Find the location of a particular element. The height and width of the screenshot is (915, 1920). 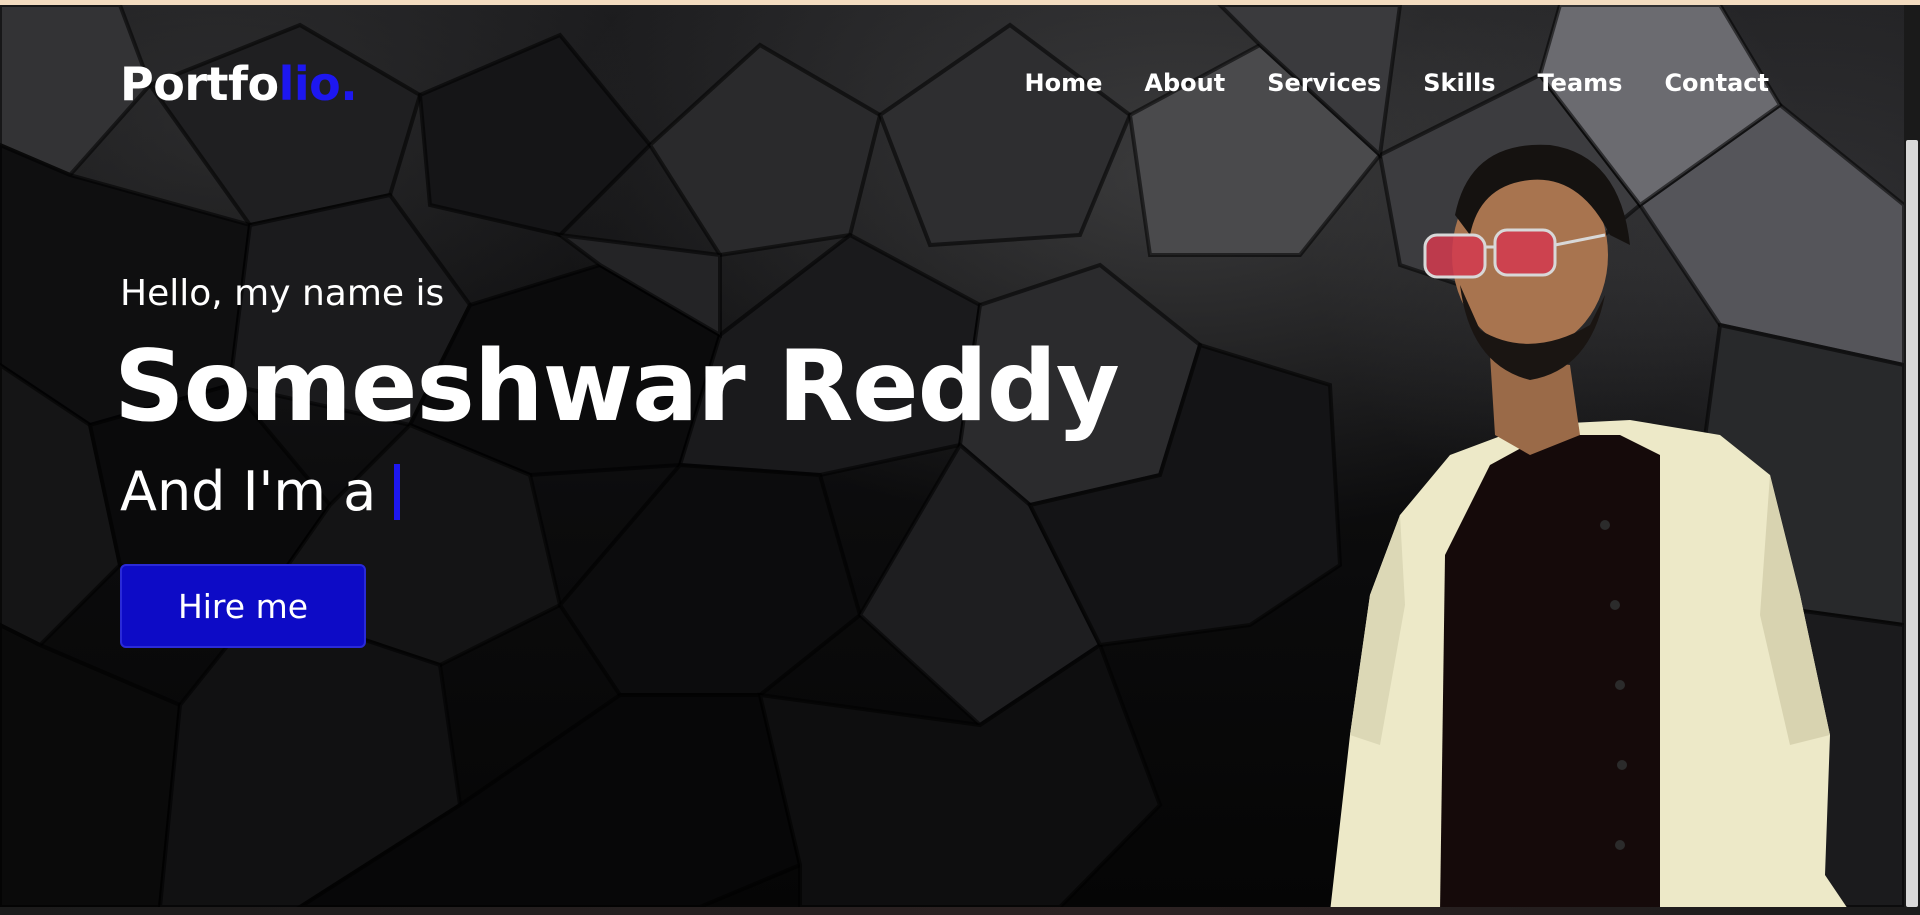

hero-role-line: And I'm a is located at coordinates (260, 491).